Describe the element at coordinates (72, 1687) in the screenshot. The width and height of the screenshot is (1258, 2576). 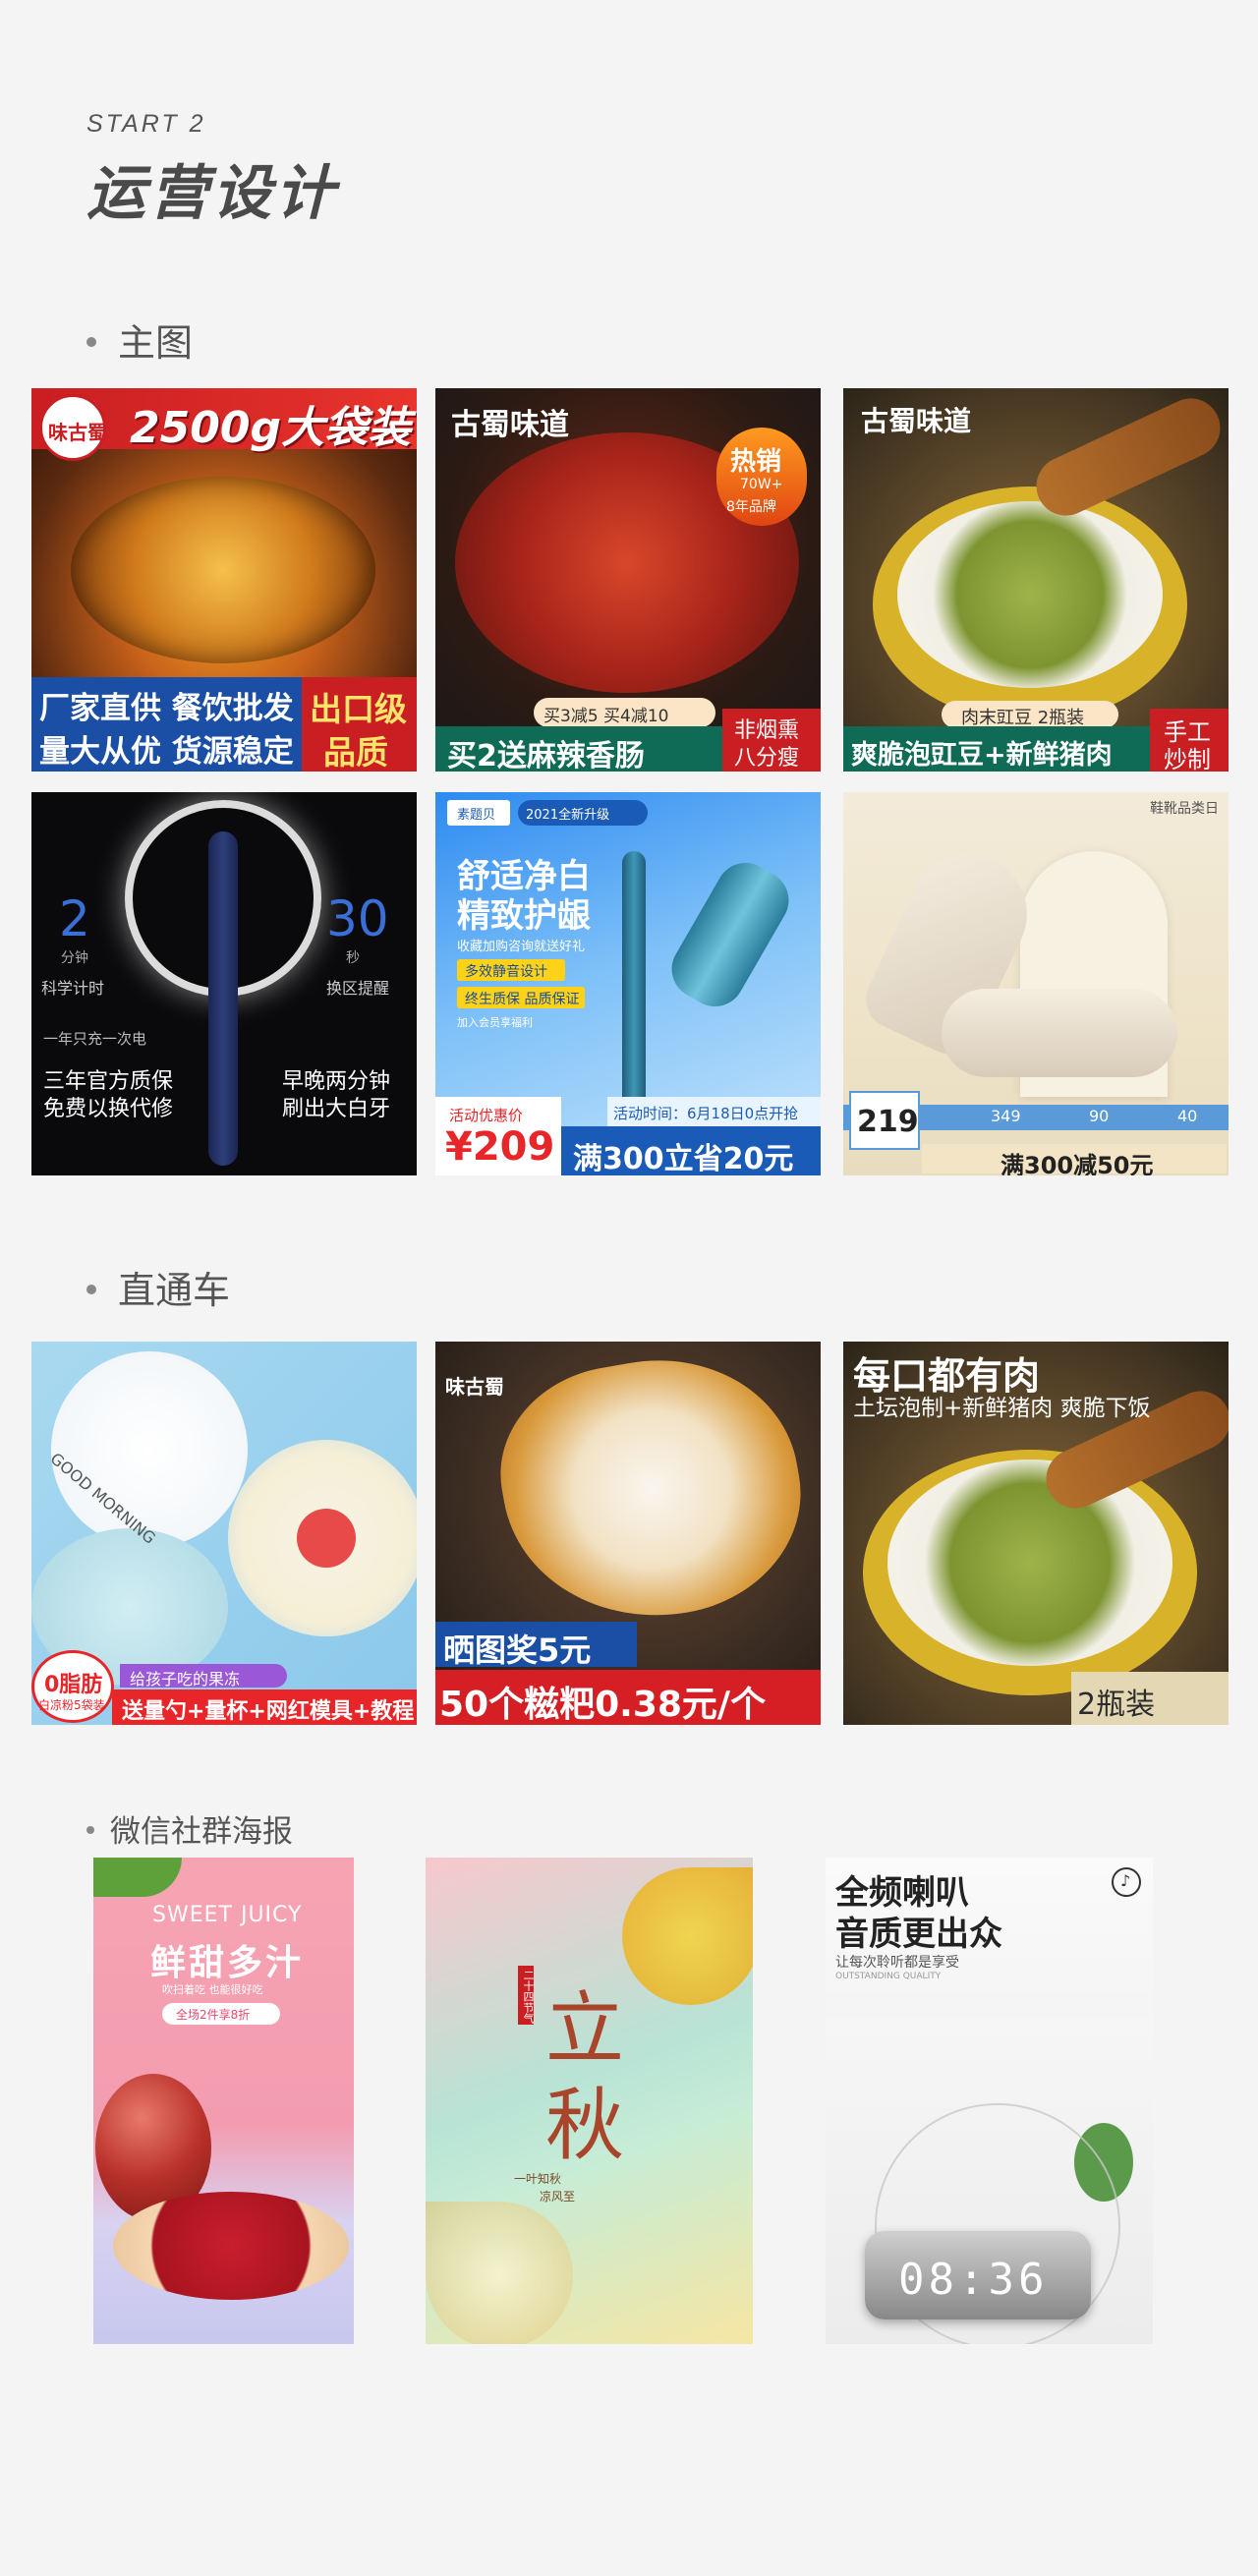
I see `zero-fat-badge: 0脂肪 白凉粉5袋装` at that location.